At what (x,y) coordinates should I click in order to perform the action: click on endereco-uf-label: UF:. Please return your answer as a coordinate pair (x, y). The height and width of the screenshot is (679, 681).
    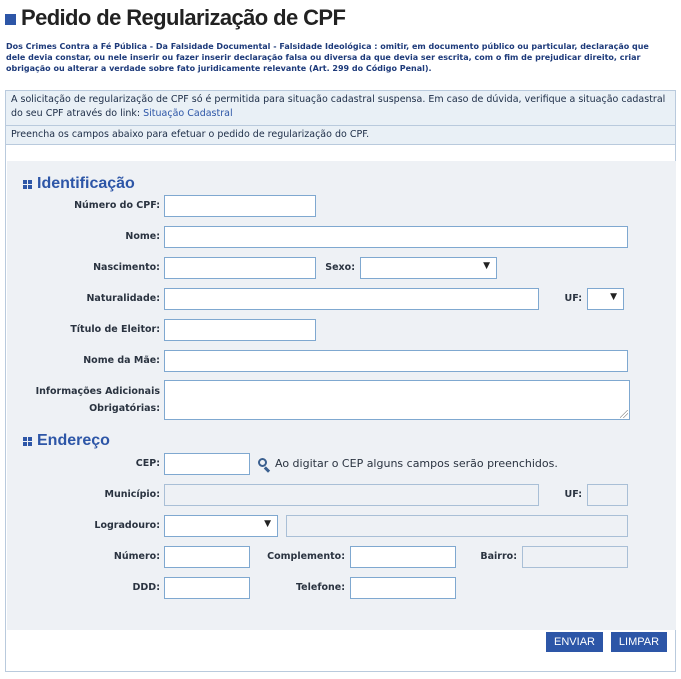
    Looking at the image, I should click on (573, 494).